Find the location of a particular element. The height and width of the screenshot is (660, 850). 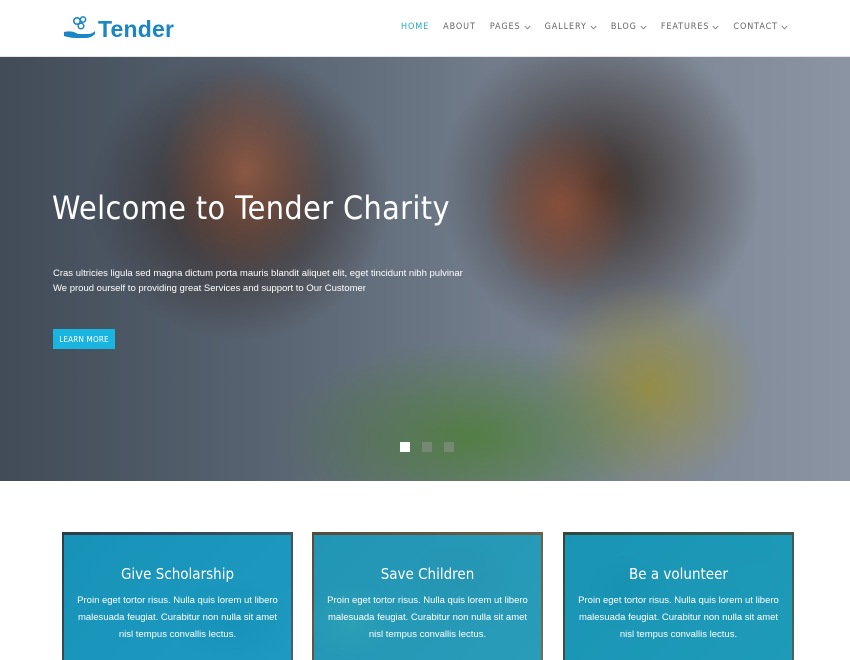

nav-contact-label: CONTACT is located at coordinates (755, 27).